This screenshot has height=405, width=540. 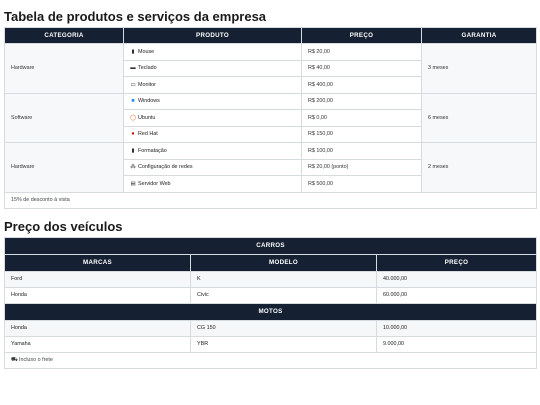 I want to click on price-cell: R$ 0,00, so click(x=361, y=118).